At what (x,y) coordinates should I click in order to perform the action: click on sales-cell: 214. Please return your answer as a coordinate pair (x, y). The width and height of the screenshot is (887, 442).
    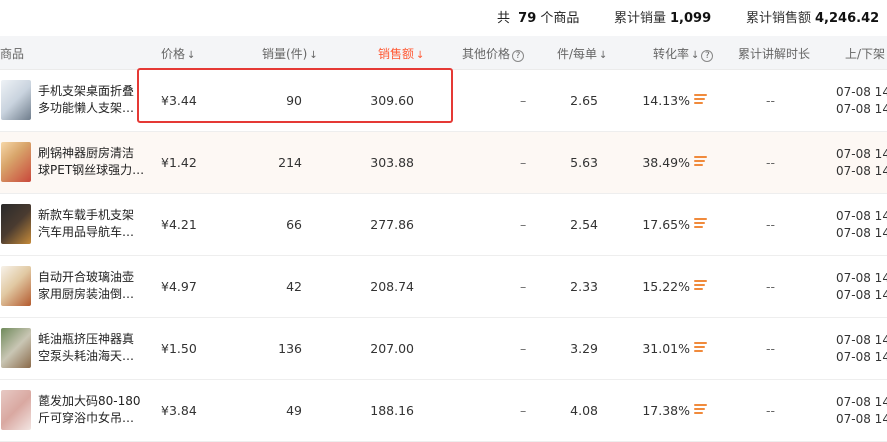
    Looking at the image, I should click on (290, 162).